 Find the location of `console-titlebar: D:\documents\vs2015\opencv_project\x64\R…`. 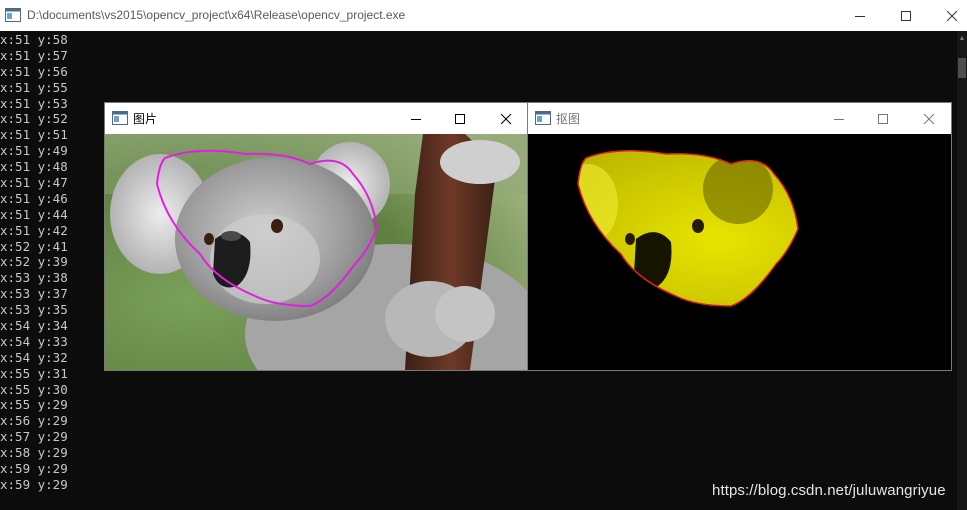

console-titlebar: D:\documents\vs2015\opencv_project\x64\R… is located at coordinates (483, 15).